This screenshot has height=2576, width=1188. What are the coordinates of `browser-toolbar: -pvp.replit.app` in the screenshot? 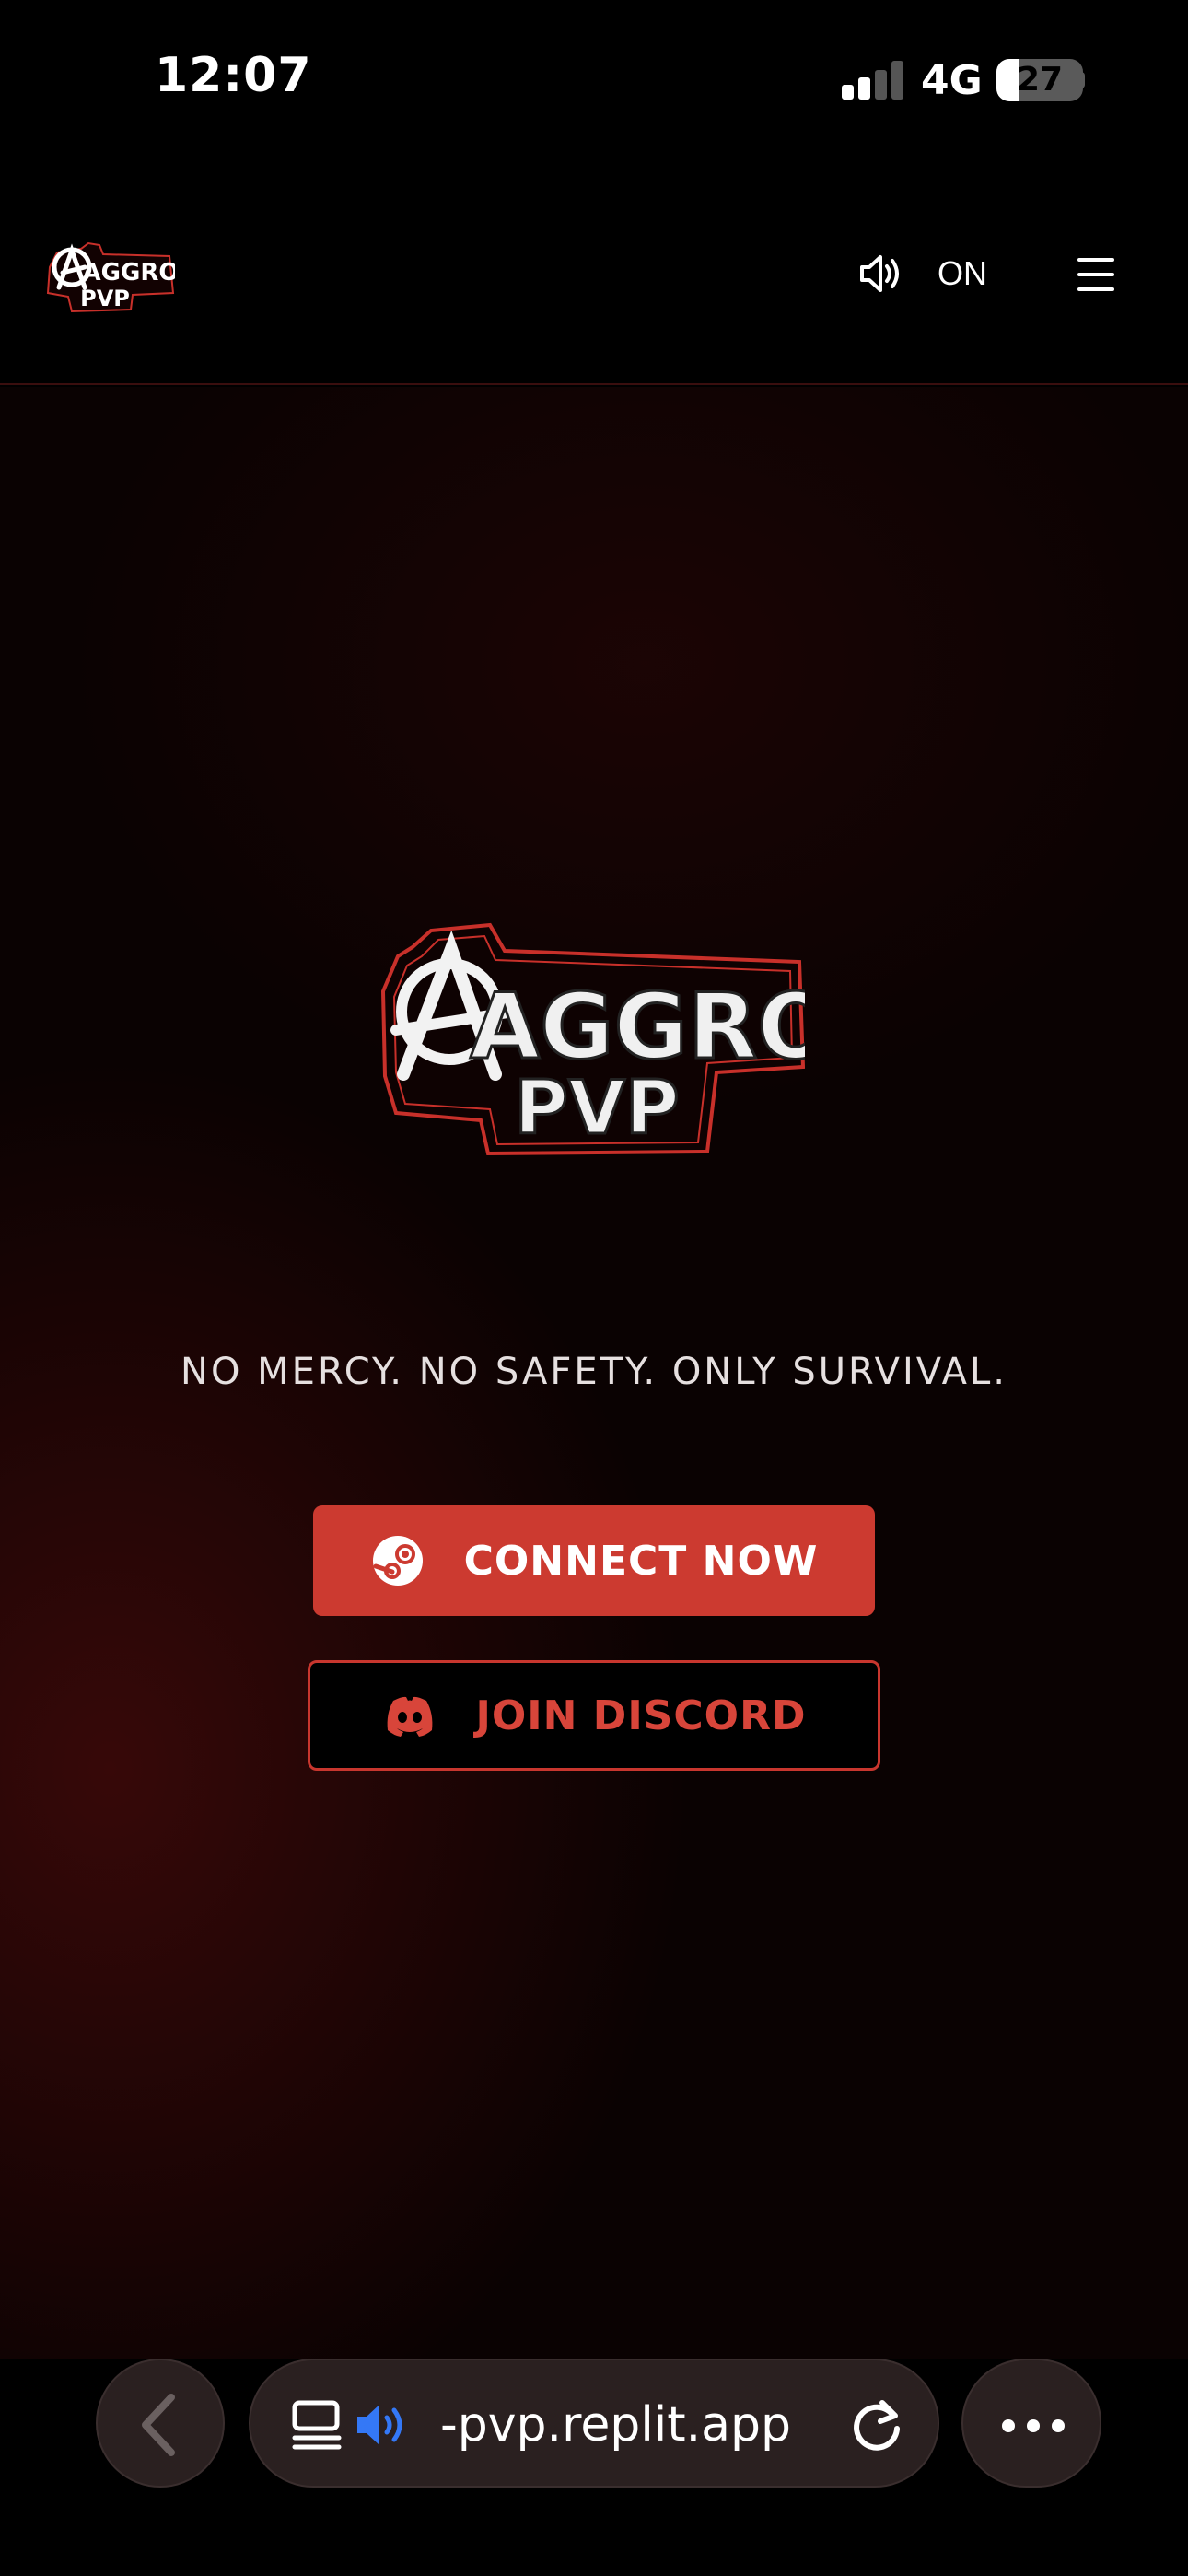 It's located at (594, 2467).